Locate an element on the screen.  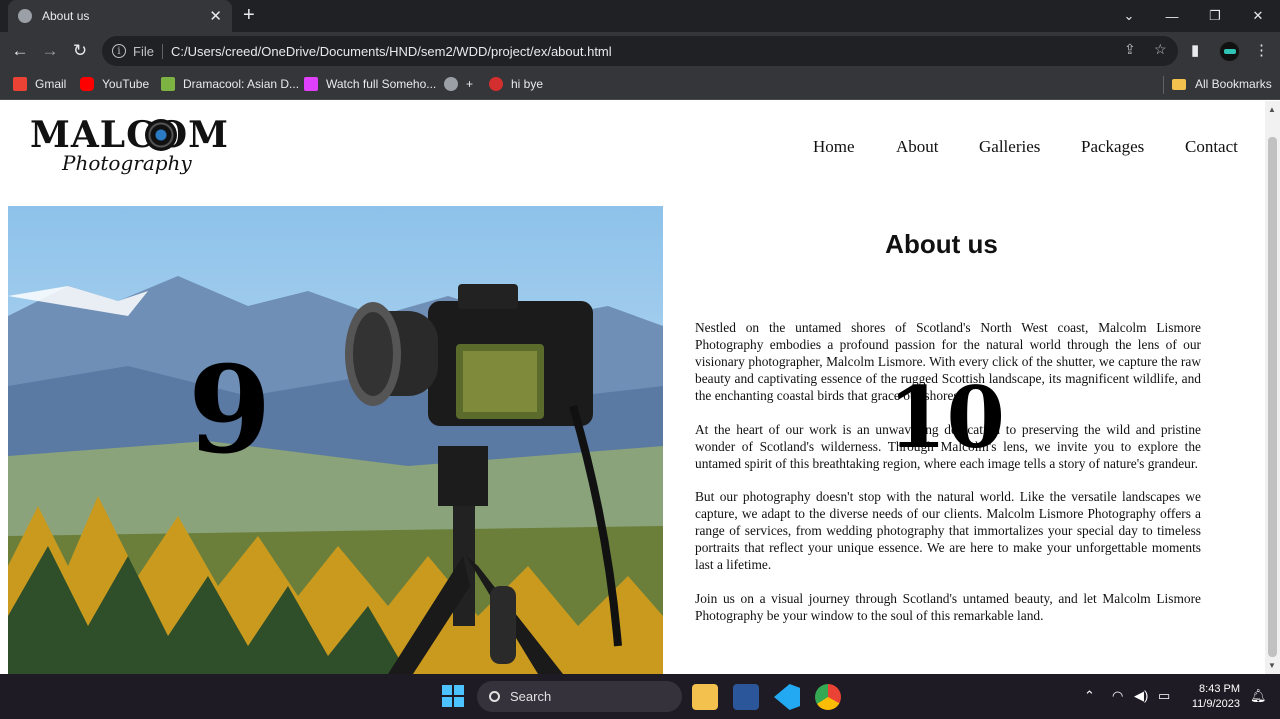
chevron-up-icon: ⌃ is located at coordinates (1089, 696).